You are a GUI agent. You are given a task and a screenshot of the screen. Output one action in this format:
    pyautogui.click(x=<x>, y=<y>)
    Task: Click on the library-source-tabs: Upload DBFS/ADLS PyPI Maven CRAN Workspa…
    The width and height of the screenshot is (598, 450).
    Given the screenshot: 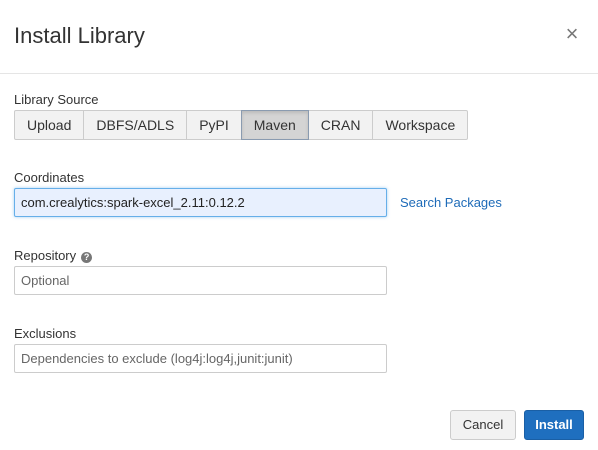 What is the action you would take?
    pyautogui.click(x=241, y=125)
    